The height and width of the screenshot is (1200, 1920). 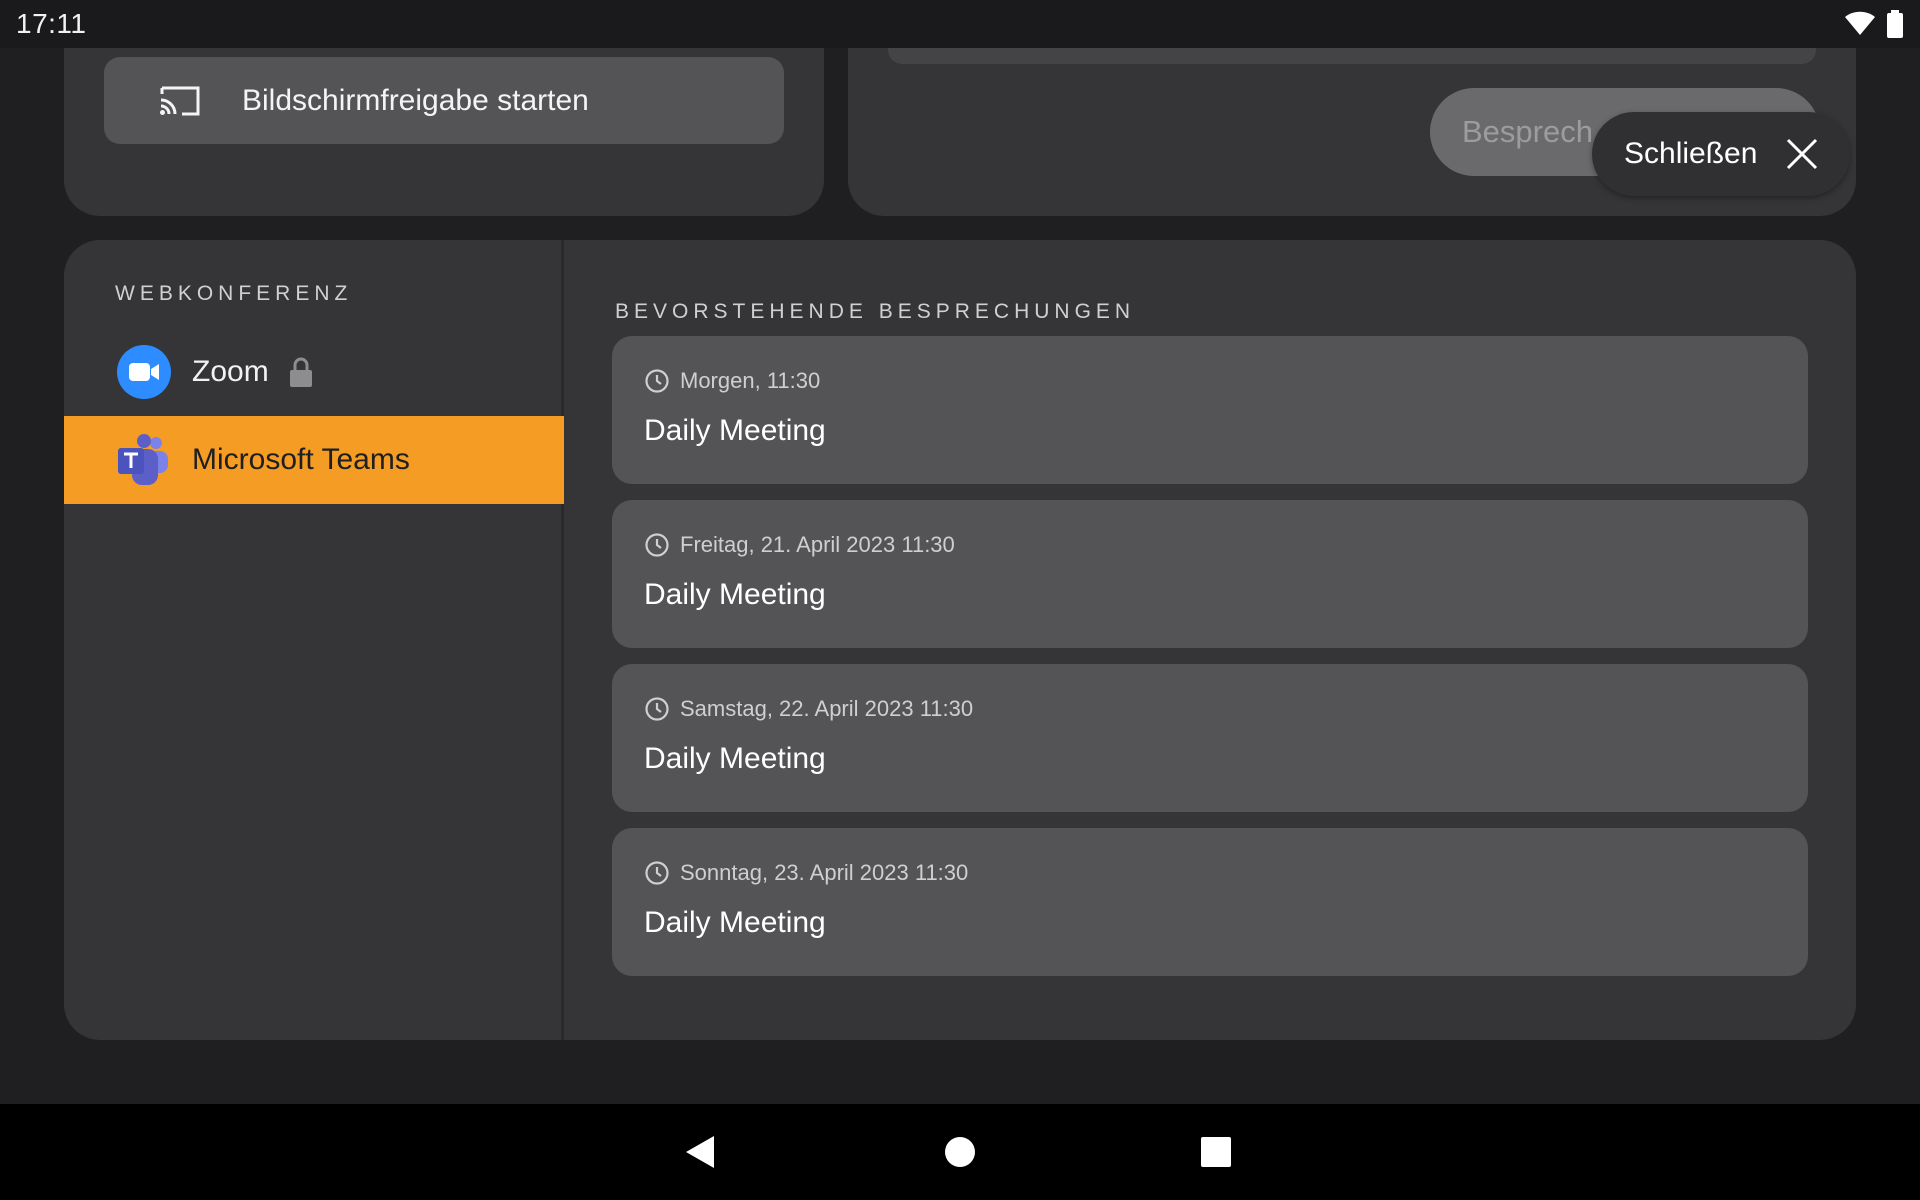 I want to click on back-icon, so click(x=702, y=1152).